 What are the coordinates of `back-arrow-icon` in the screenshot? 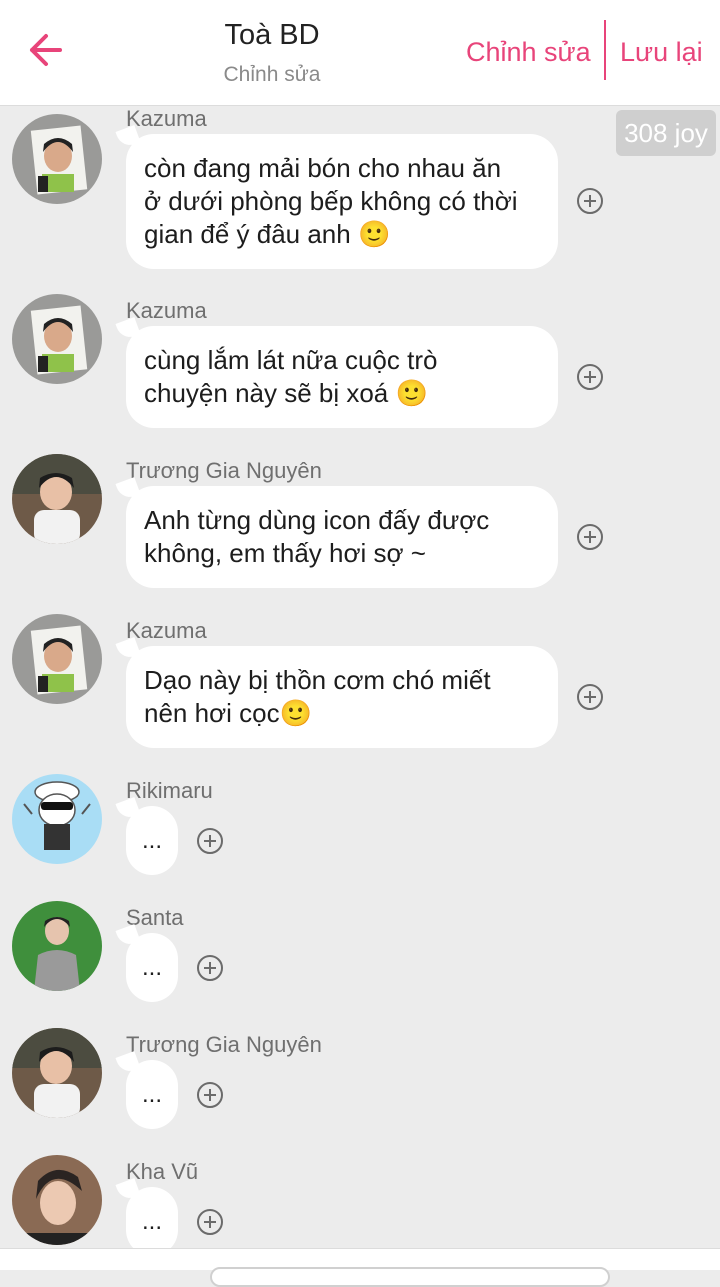 It's located at (44, 50).